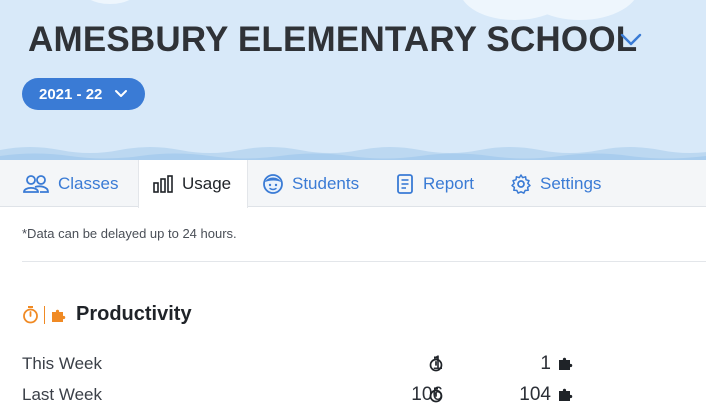 Image resolution: width=706 pixels, height=407 pixels. What do you see at coordinates (535, 394) in the screenshot?
I see `puzzle-value: 104` at bounding box center [535, 394].